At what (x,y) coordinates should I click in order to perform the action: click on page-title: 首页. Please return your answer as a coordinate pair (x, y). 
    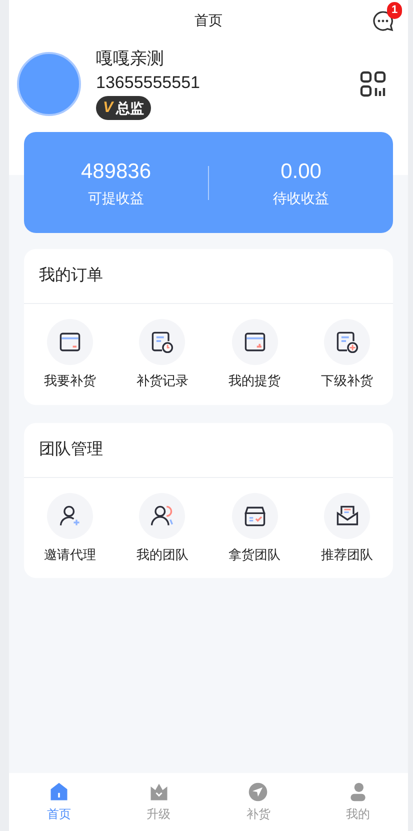
    Looking at the image, I should click on (208, 20).